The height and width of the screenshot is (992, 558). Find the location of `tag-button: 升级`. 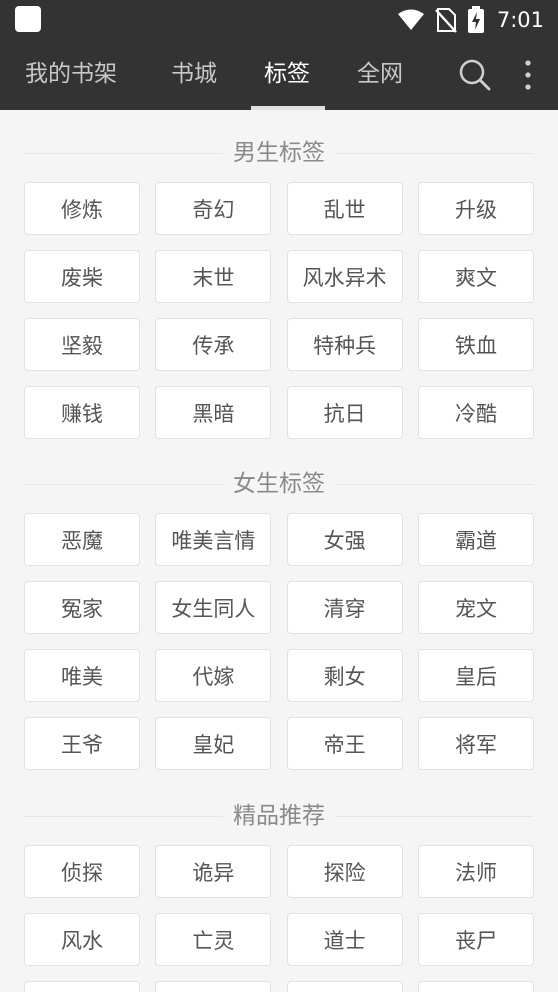

tag-button: 升级 is located at coordinates (475, 208).